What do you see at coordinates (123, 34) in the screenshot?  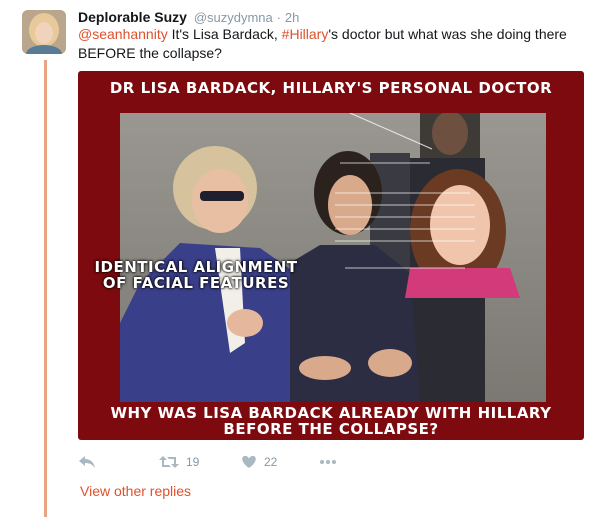 I see `mention-link: @seanhannity` at bounding box center [123, 34].